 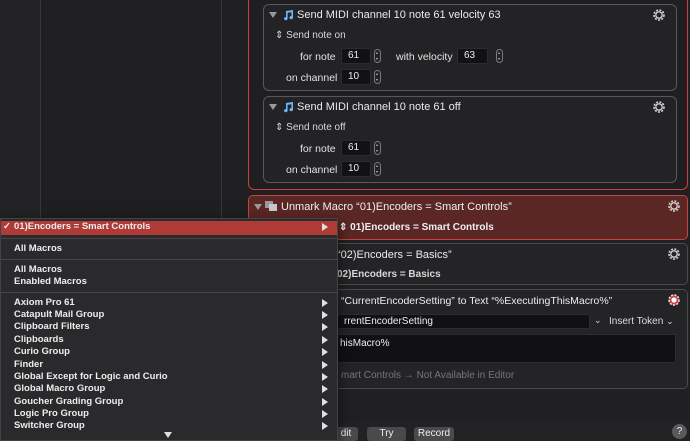 What do you see at coordinates (82, 226) in the screenshot?
I see `menu-item-label: 01)Encoders = Smart Controls` at bounding box center [82, 226].